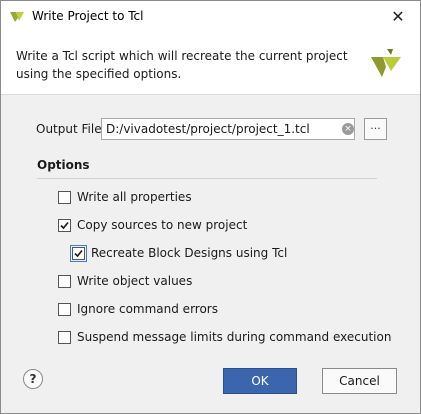 The width and height of the screenshot is (421, 414). Describe the element at coordinates (134, 197) in the screenshot. I see `option-label: Write all properties` at that location.